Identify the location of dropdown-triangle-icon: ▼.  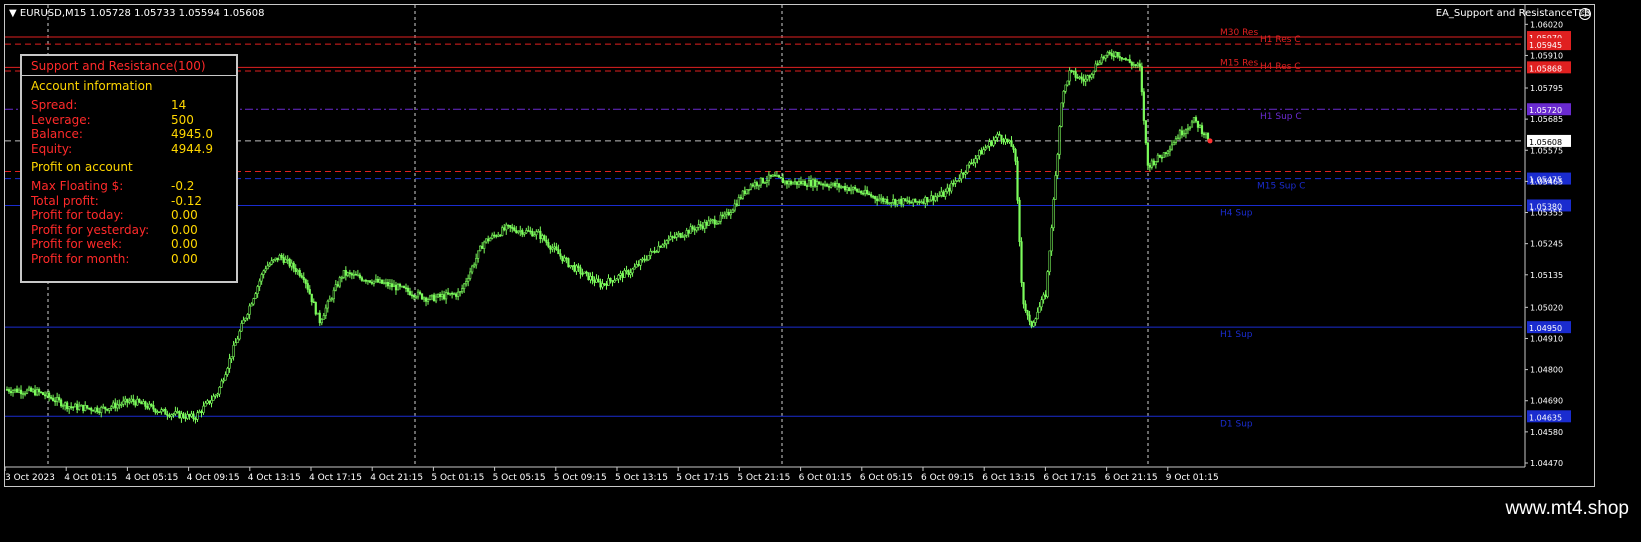
(13, 13).